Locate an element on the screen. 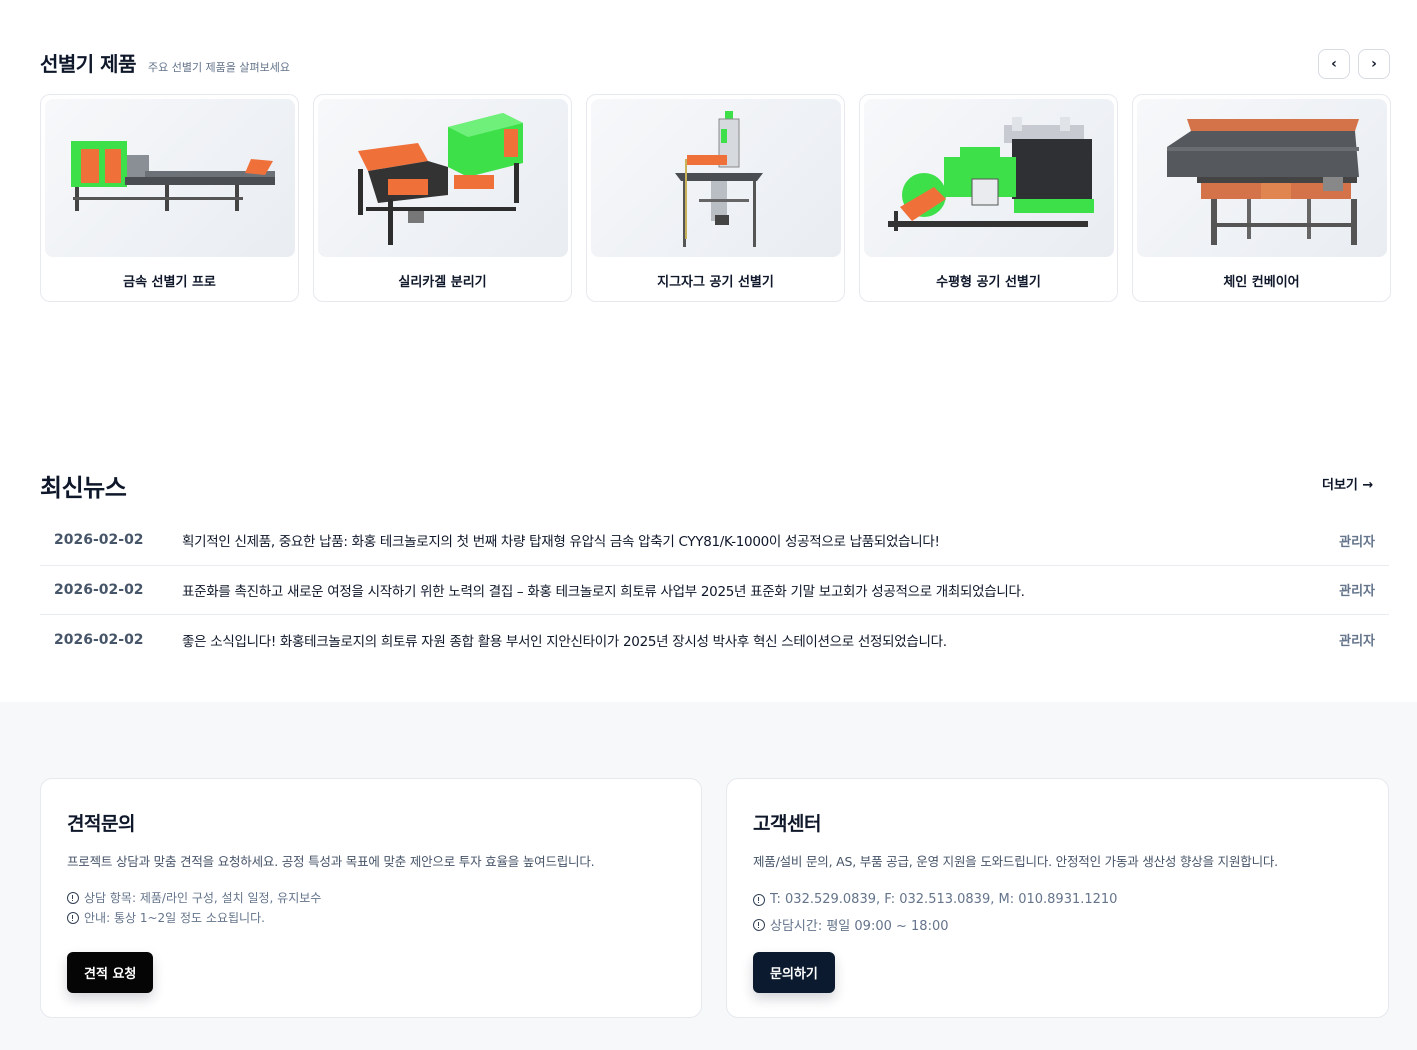 Image resolution: width=1417 pixels, height=1050 pixels. product-image-metal-separator is located at coordinates (170, 178).